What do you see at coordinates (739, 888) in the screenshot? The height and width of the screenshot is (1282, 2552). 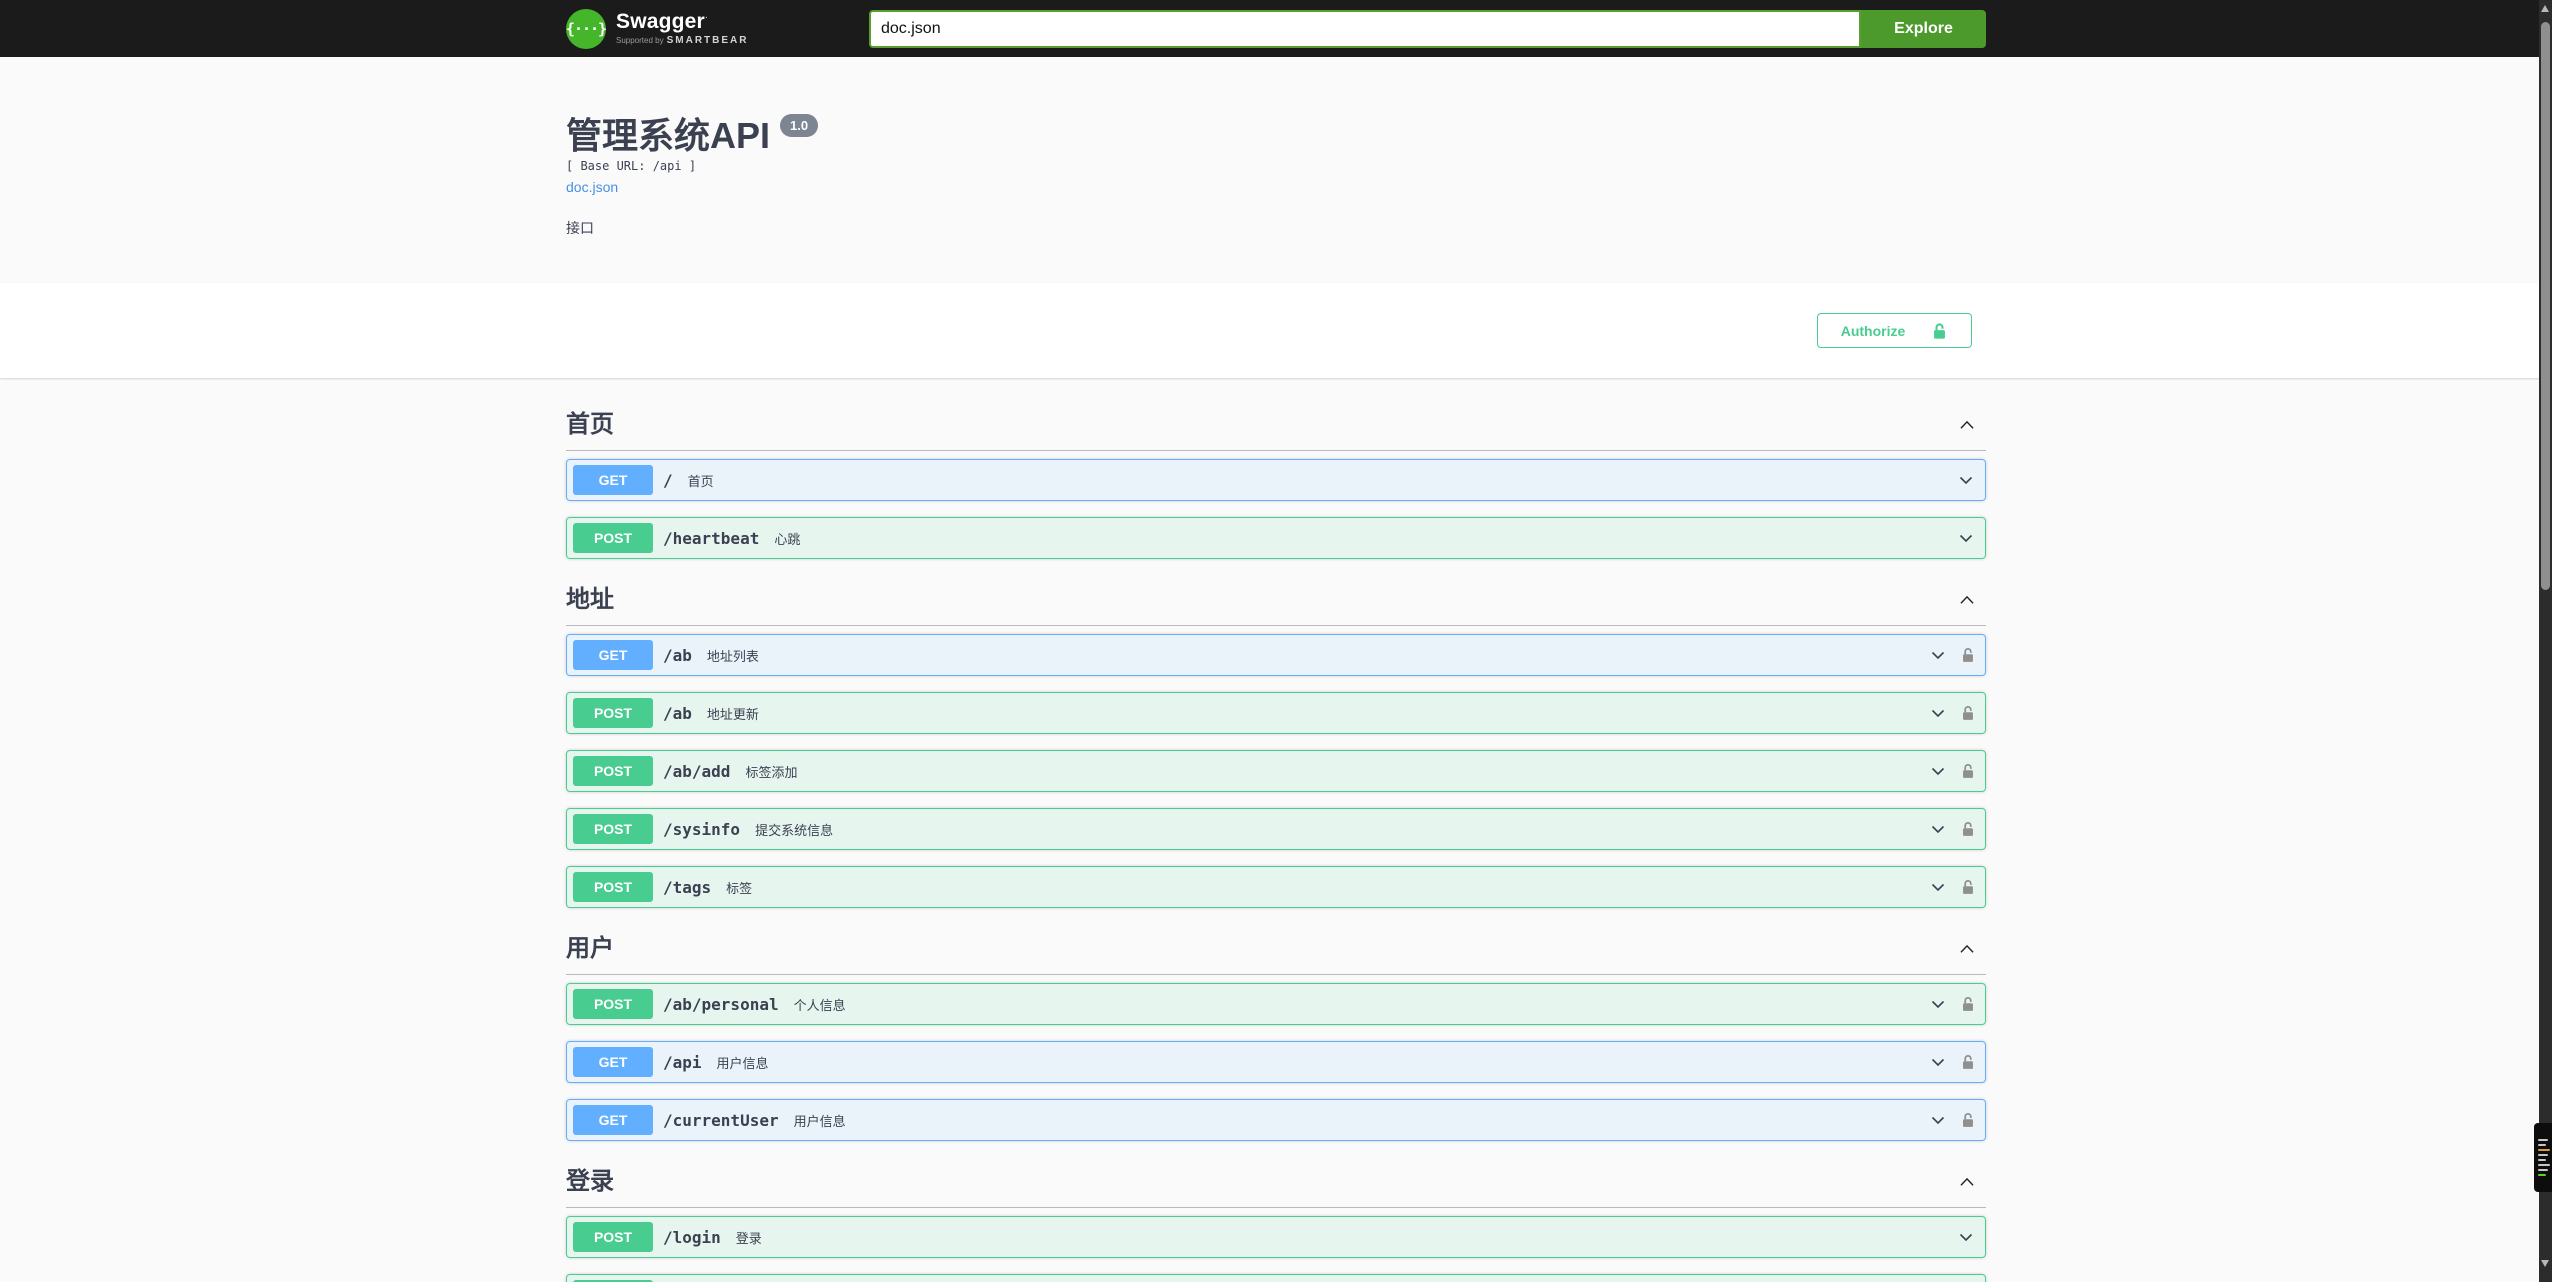 I see `operation-summary: 标签` at bounding box center [739, 888].